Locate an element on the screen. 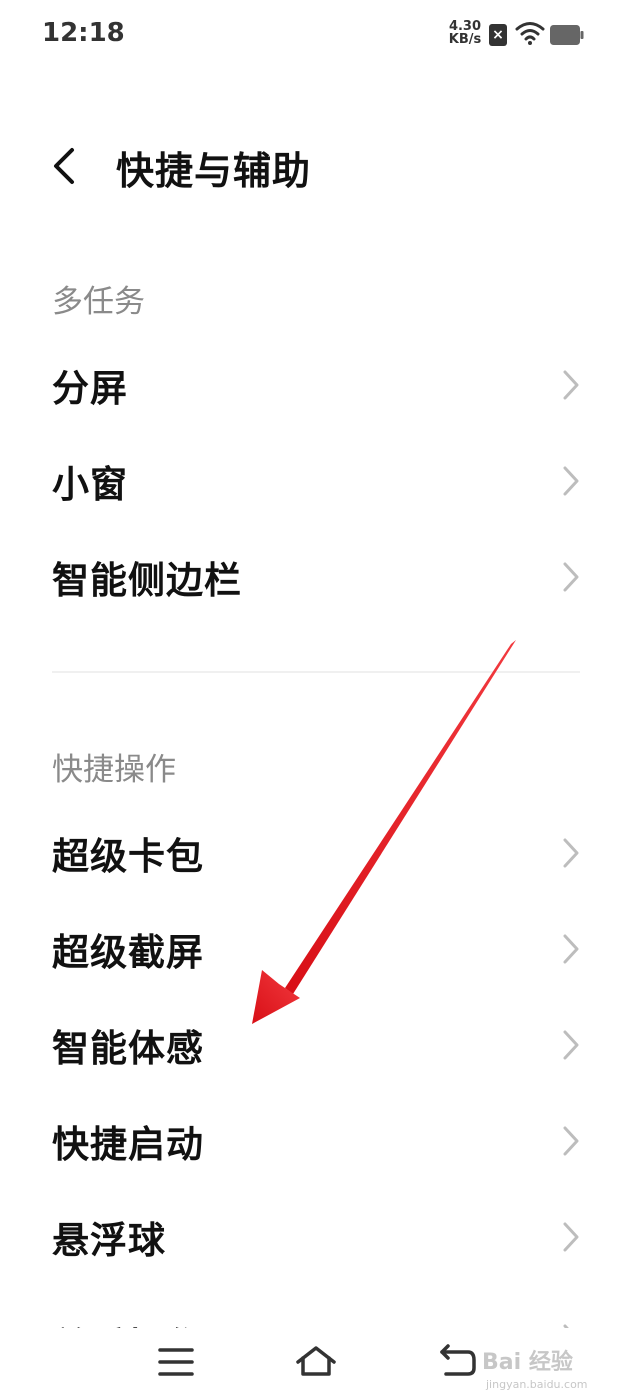 The image size is (630, 1400). list-item-quick-launch: 快捷启动 is located at coordinates (315, 1140).